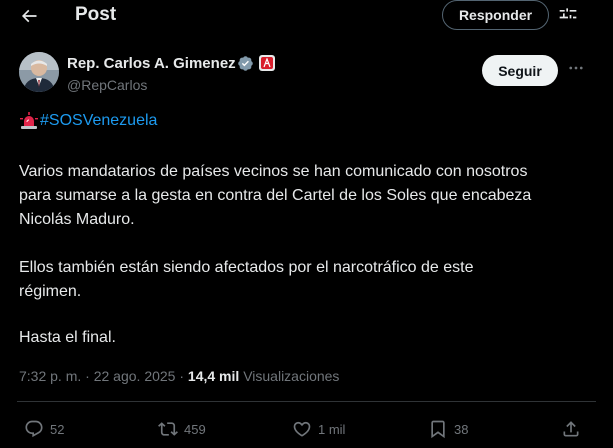 The image size is (613, 448). Describe the element at coordinates (332, 429) in the screenshot. I see `like-count: 1 mil` at that location.